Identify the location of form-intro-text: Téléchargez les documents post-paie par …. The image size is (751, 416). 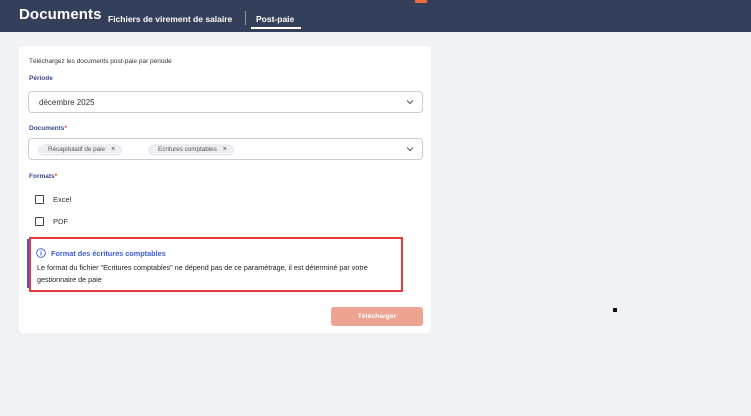
(100, 61).